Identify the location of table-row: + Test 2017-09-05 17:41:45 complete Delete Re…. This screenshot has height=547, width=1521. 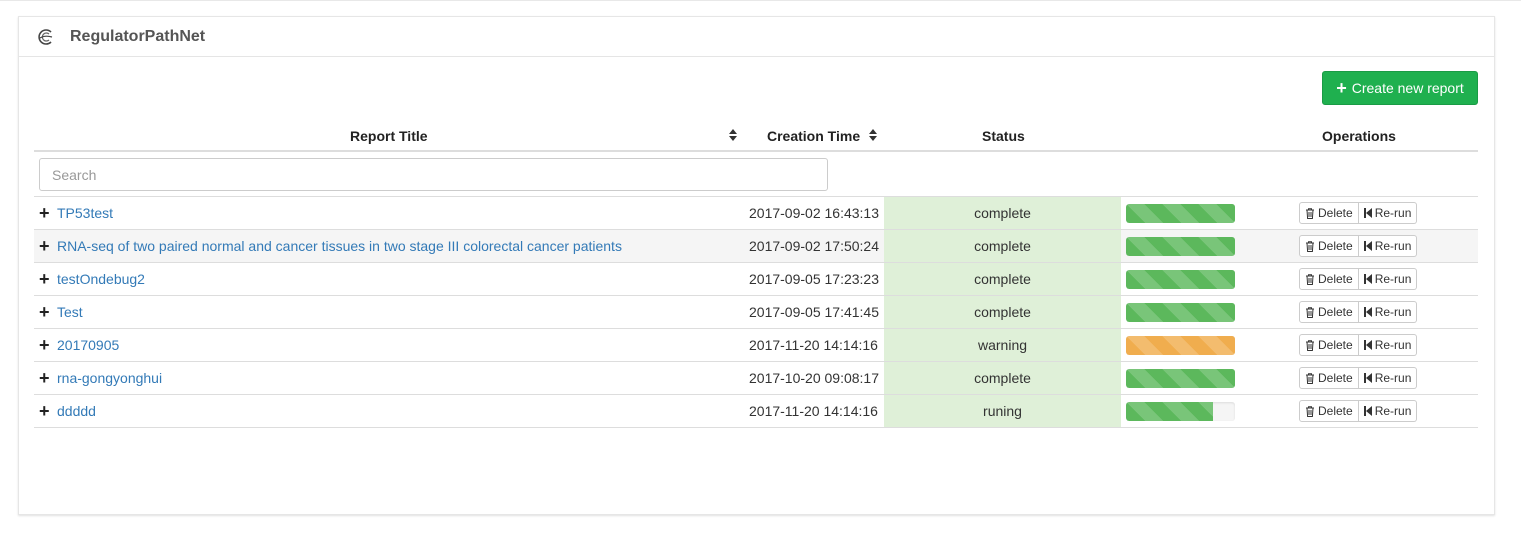
(756, 312).